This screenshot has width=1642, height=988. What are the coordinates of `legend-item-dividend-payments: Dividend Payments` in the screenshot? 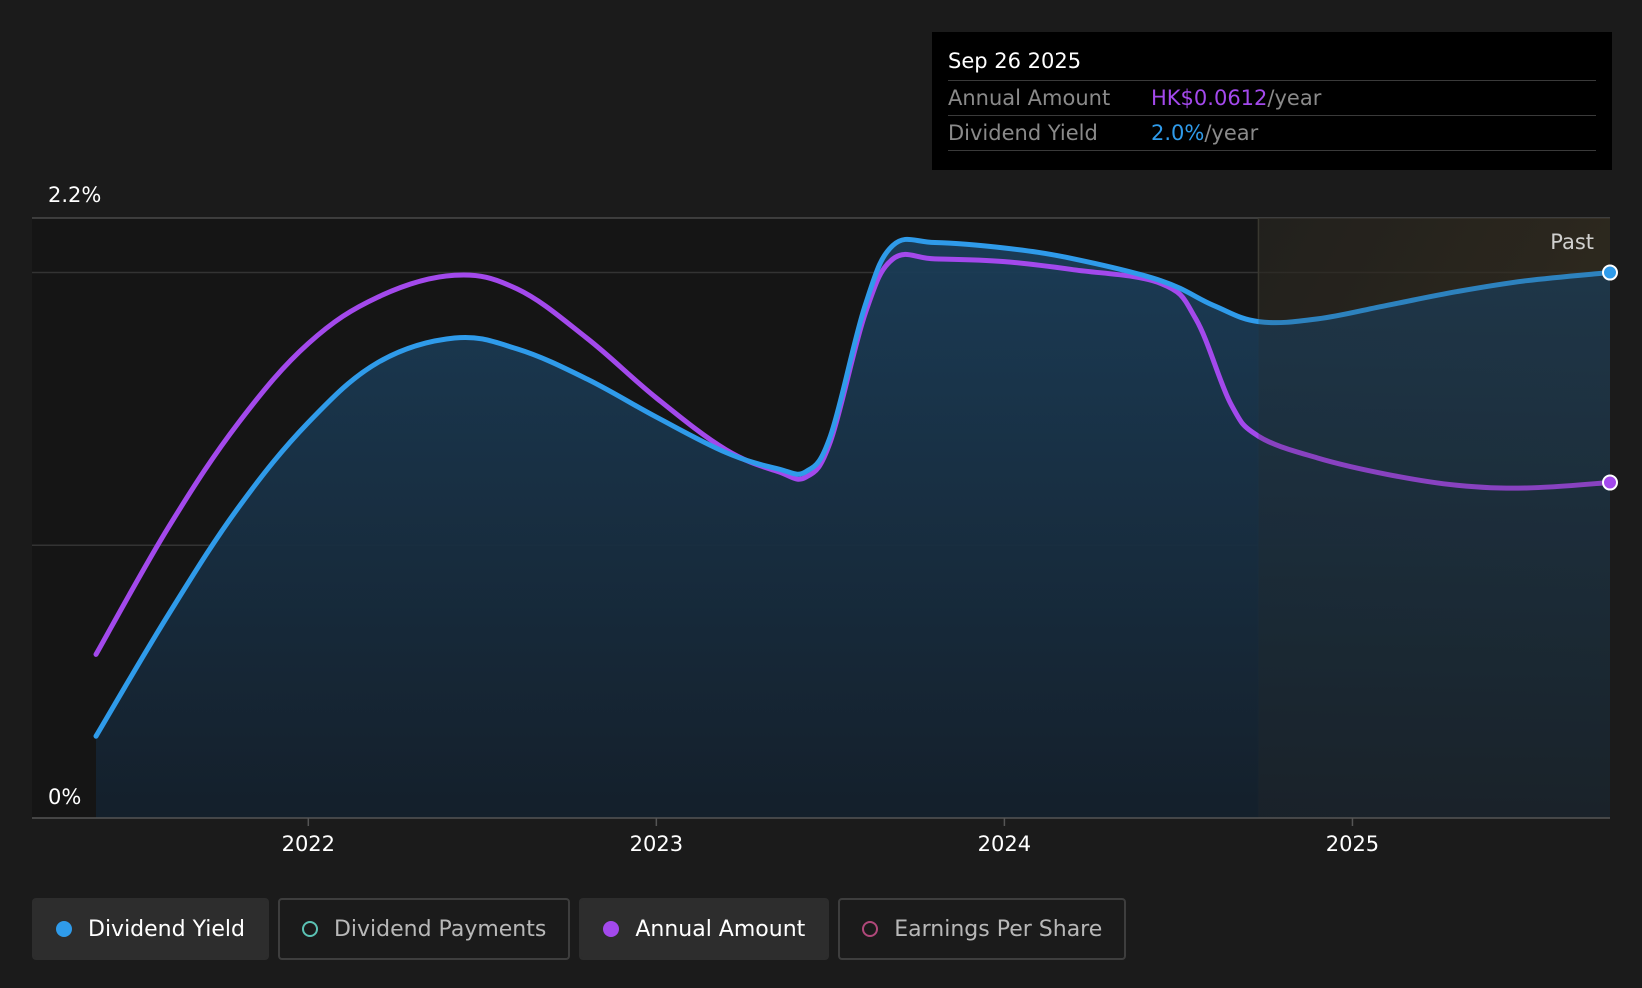 It's located at (424, 929).